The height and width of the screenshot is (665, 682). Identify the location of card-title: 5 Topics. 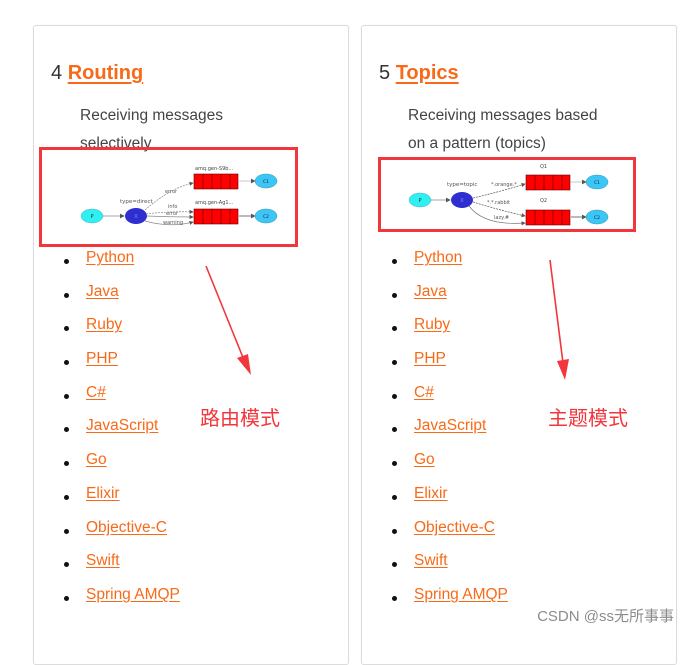
(419, 73).